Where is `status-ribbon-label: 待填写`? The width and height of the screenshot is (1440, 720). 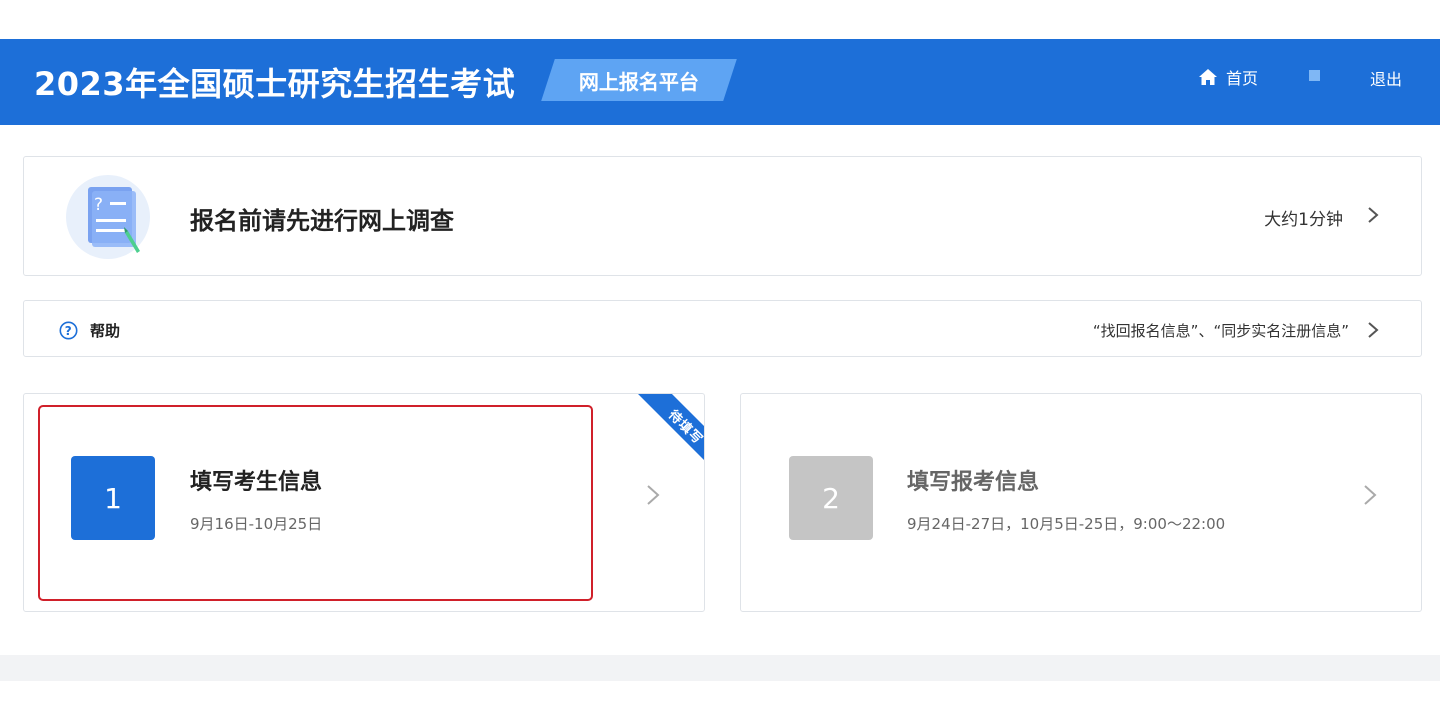
status-ribbon-label: 待填写 is located at coordinates (684, 427).